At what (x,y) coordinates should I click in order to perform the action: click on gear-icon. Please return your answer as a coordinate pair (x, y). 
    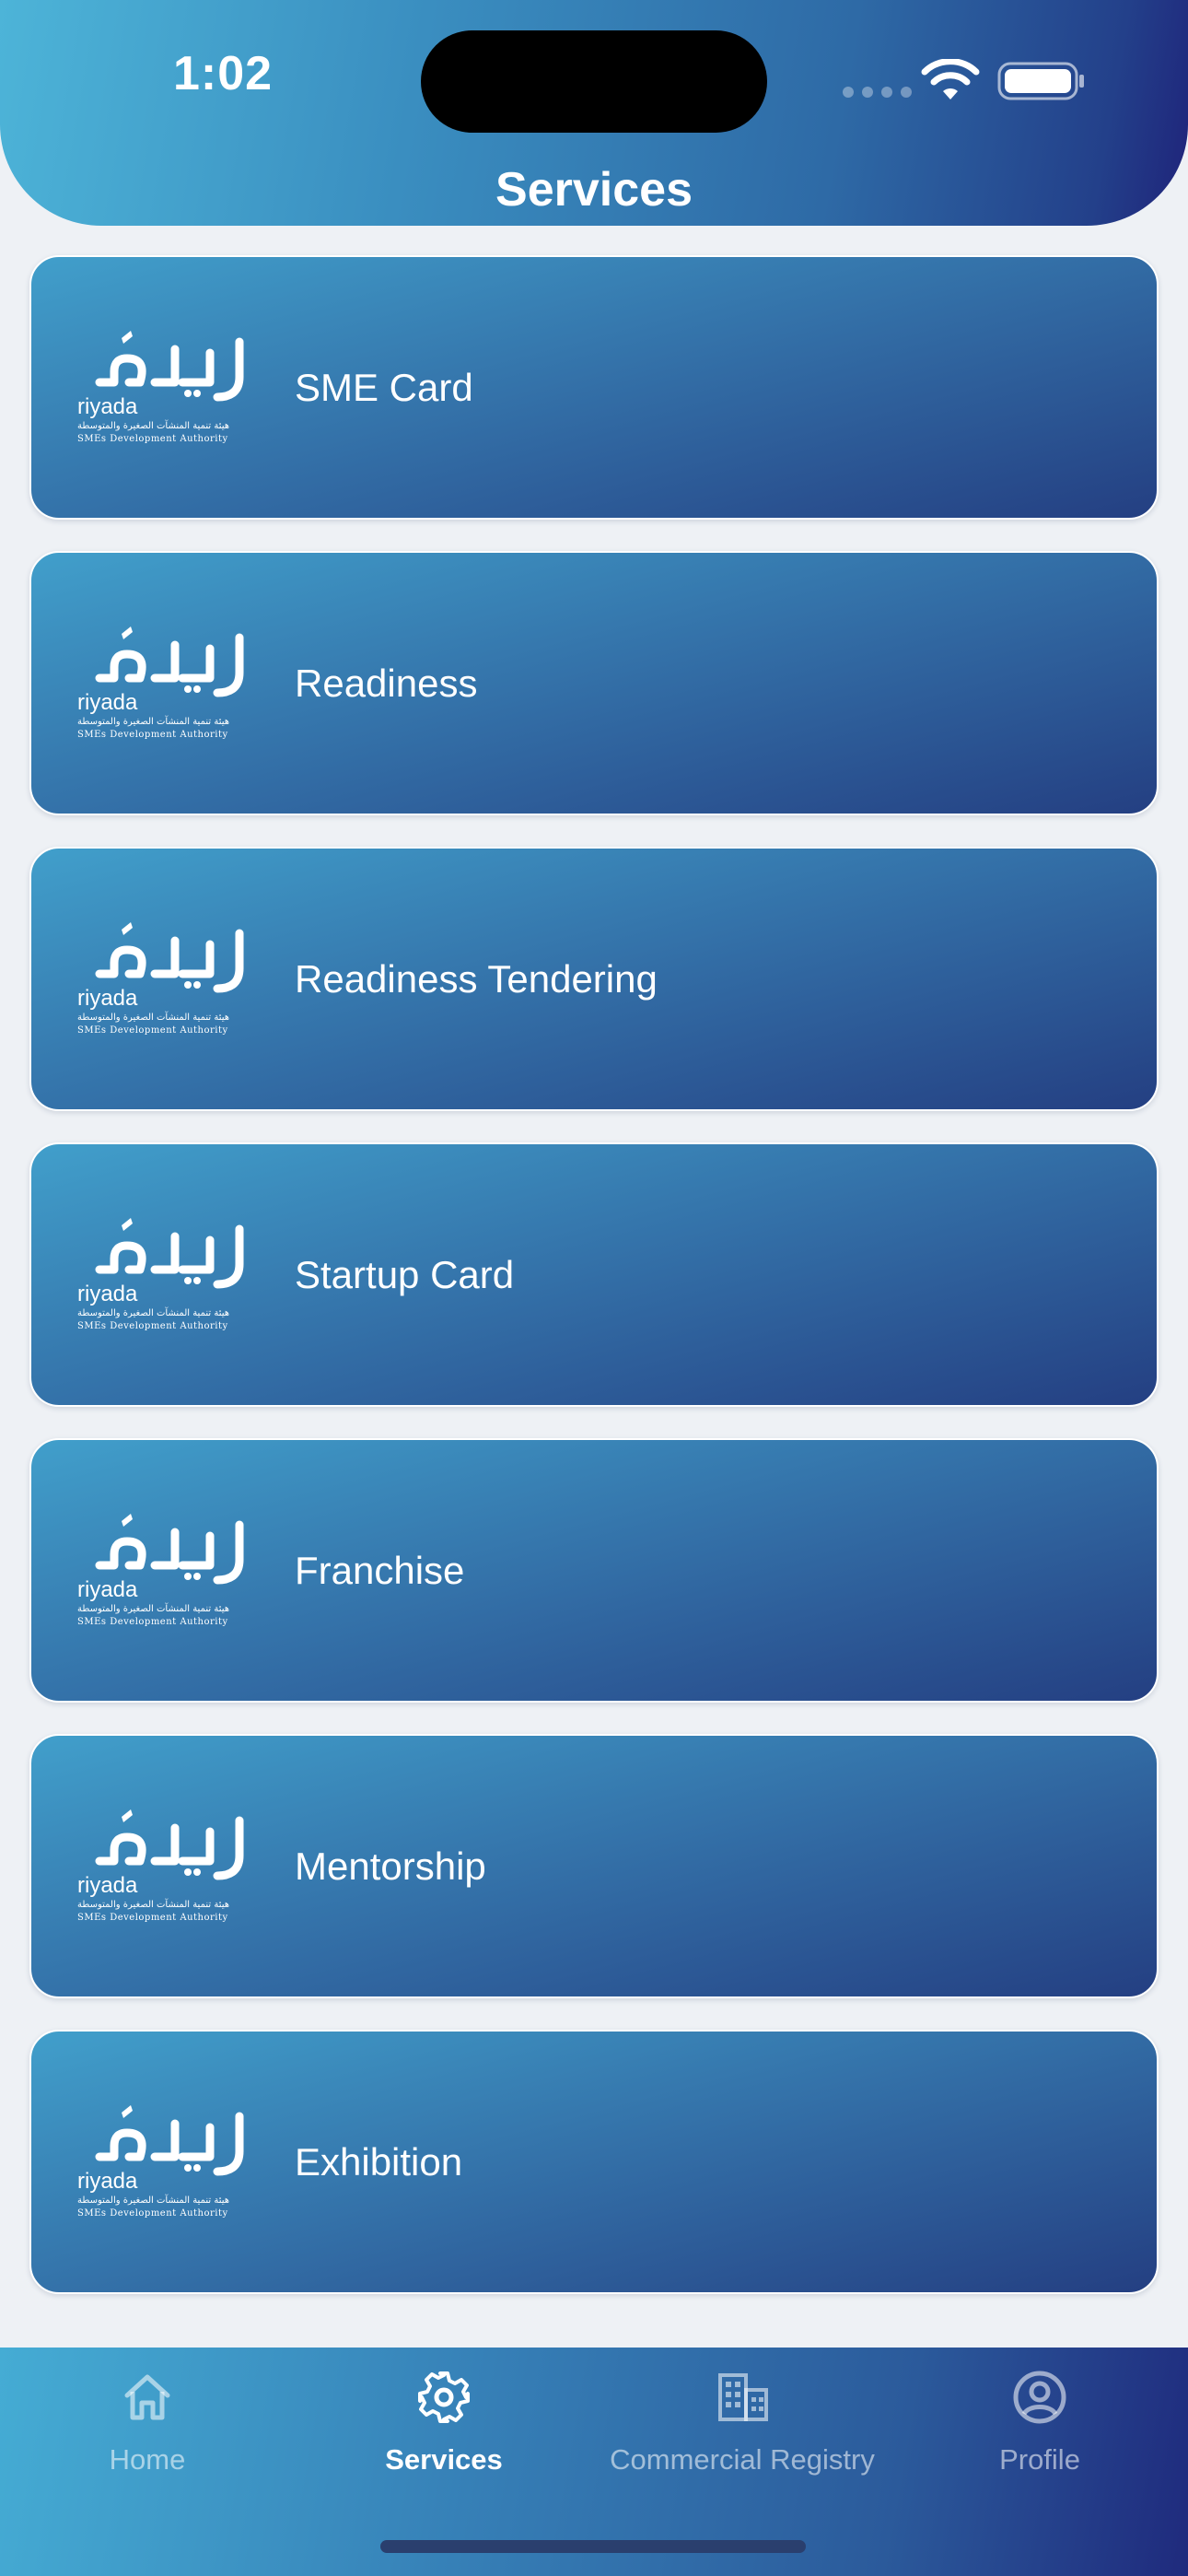
    Looking at the image, I should click on (444, 2397).